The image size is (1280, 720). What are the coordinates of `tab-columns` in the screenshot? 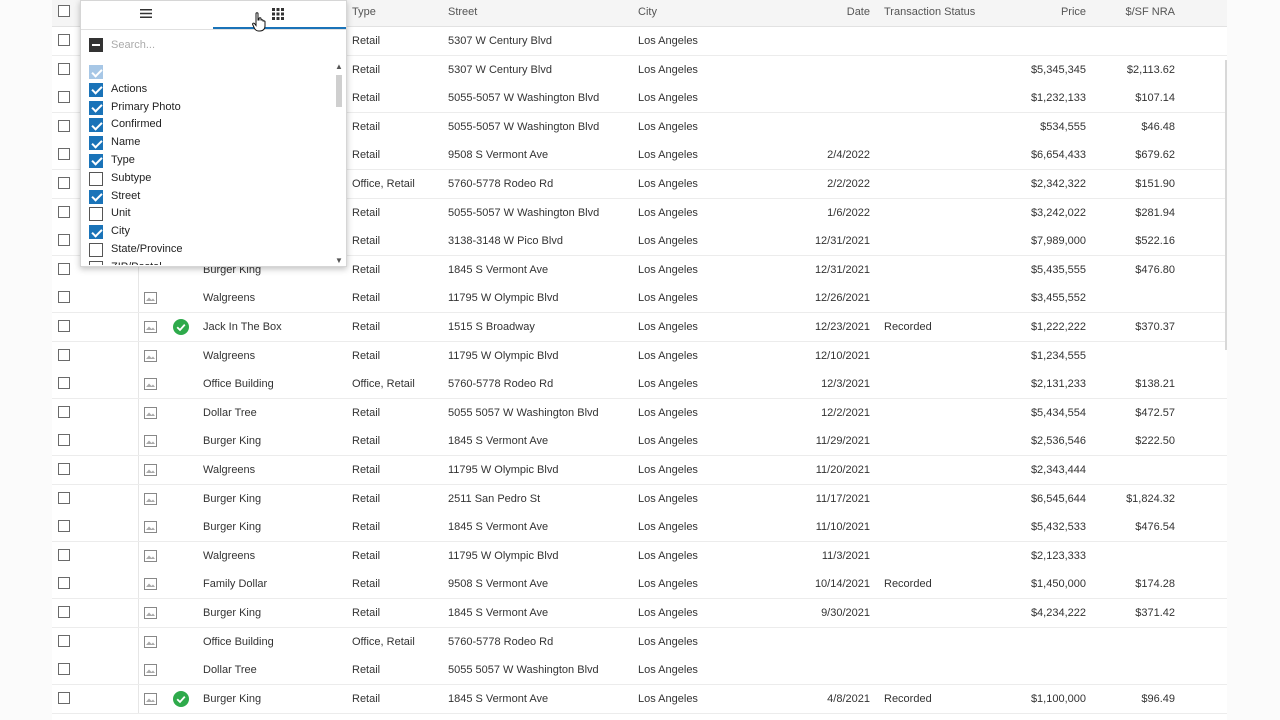 It's located at (279, 15).